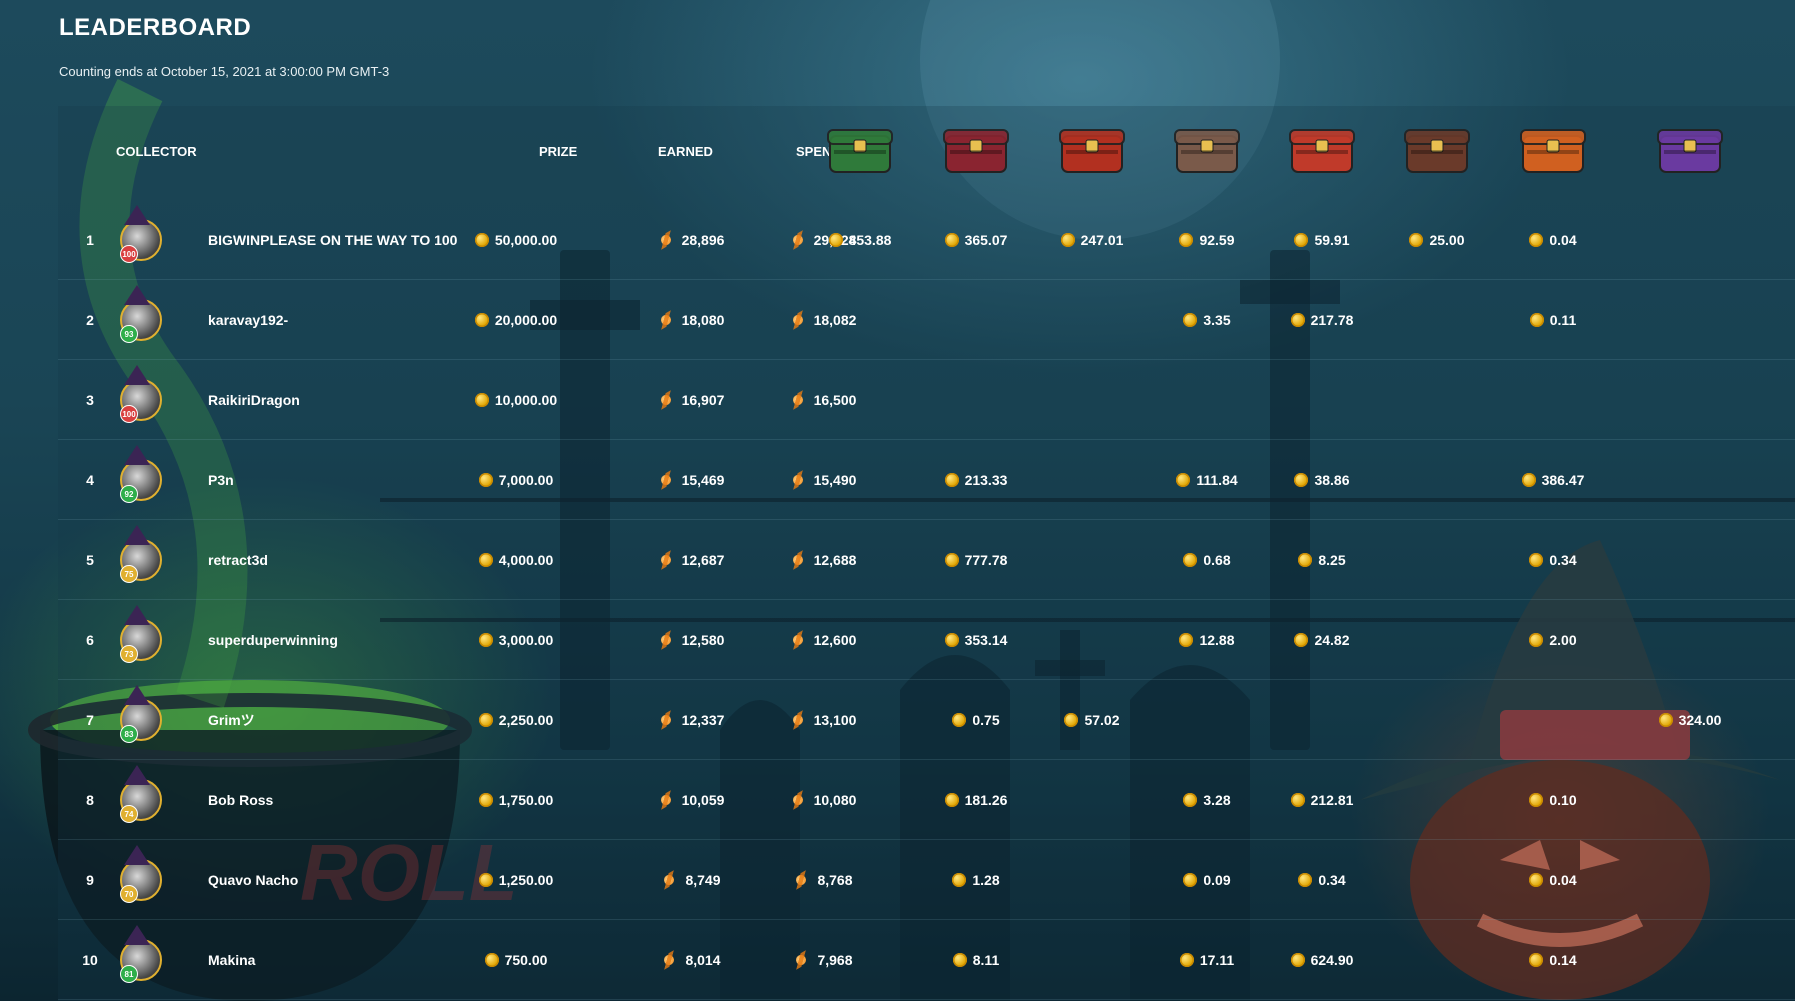 The width and height of the screenshot is (1795, 1001). Describe the element at coordinates (129, 814) in the screenshot. I see `level-badge: 74` at that location.